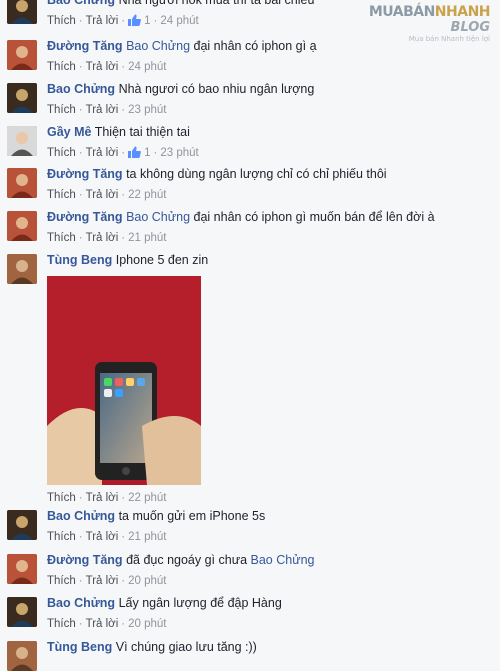 Image resolution: width=500 pixels, height=671 pixels. What do you see at coordinates (268, 260) in the screenshot?
I see `comment-line: Tùng Beng Iphone 5 đen zin` at bounding box center [268, 260].